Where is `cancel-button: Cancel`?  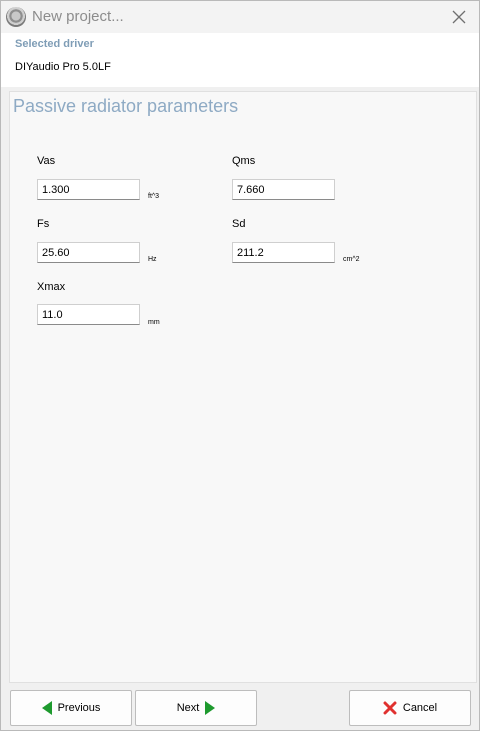
cancel-button: Cancel is located at coordinates (410, 708).